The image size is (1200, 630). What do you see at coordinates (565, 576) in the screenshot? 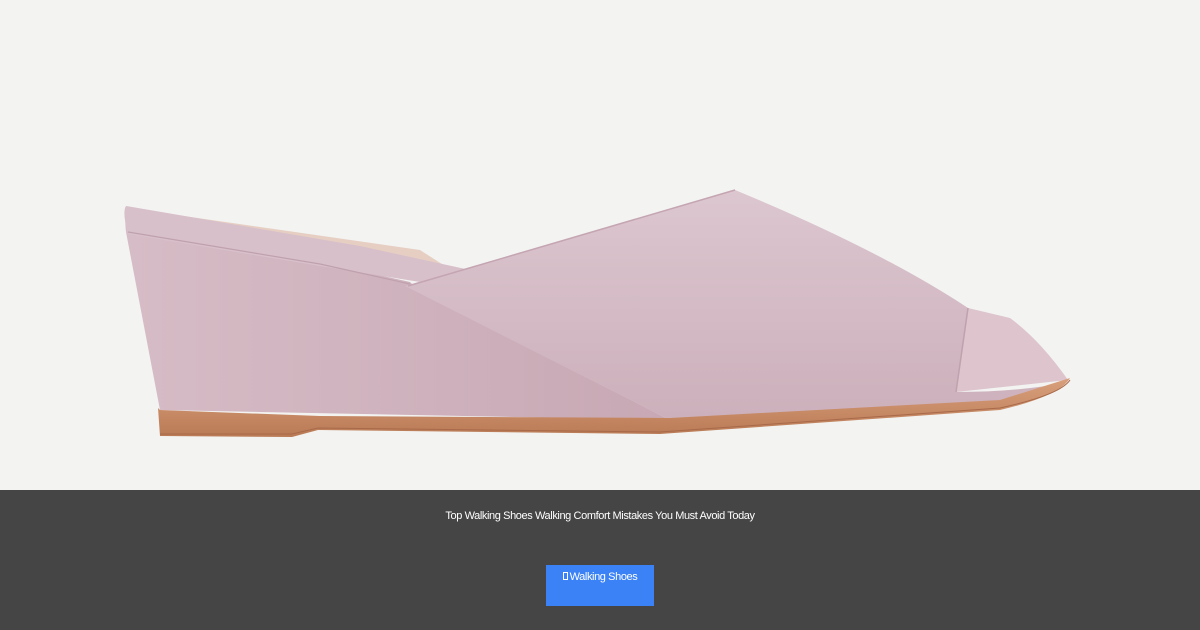
I see `missing-glyph-icon` at bounding box center [565, 576].